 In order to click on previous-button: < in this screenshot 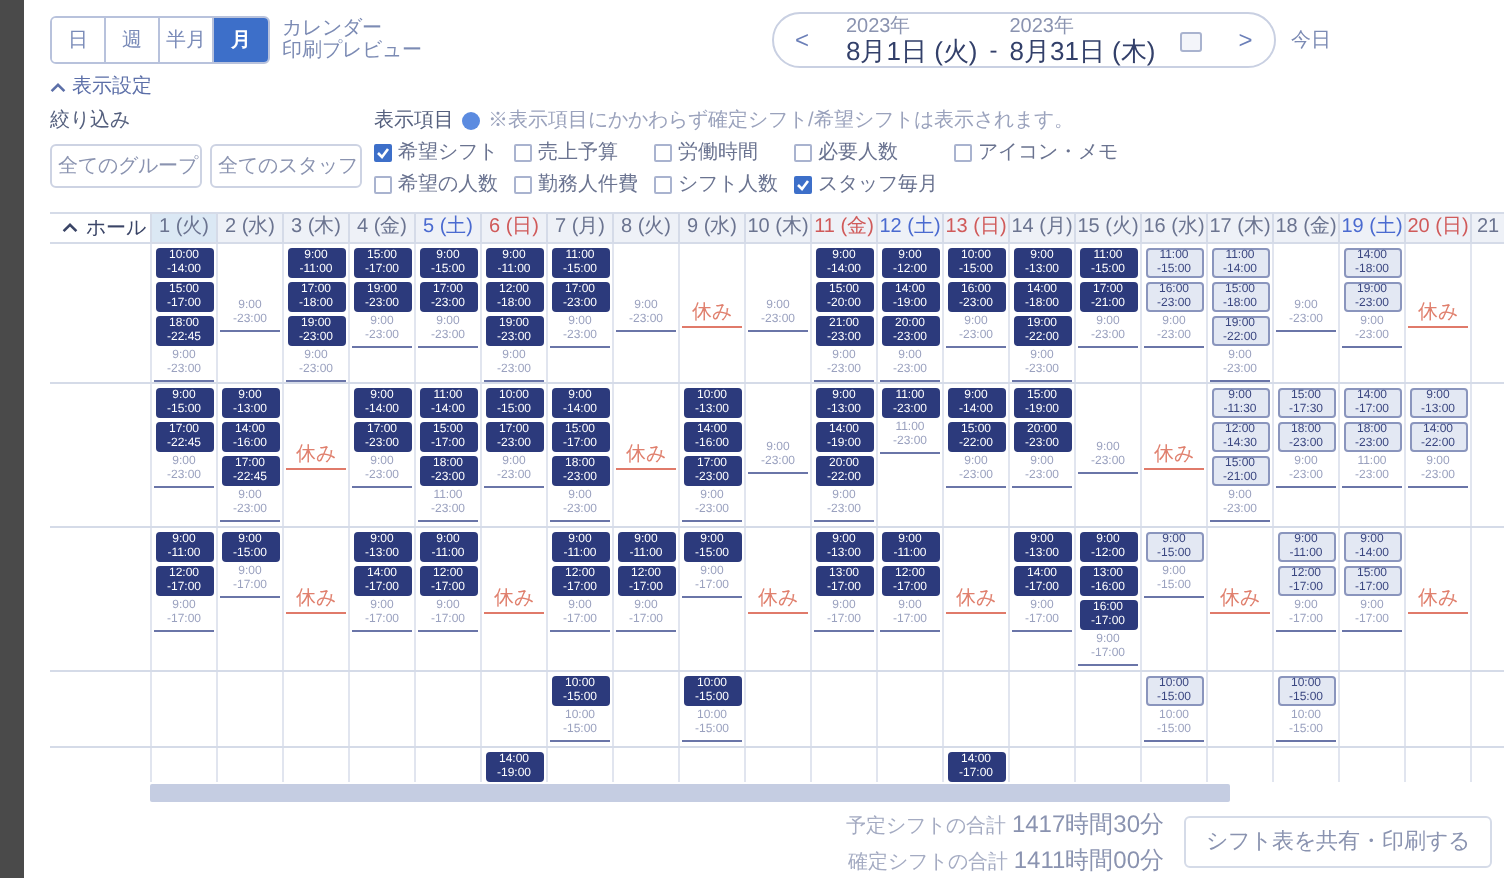, I will do `click(802, 40)`.